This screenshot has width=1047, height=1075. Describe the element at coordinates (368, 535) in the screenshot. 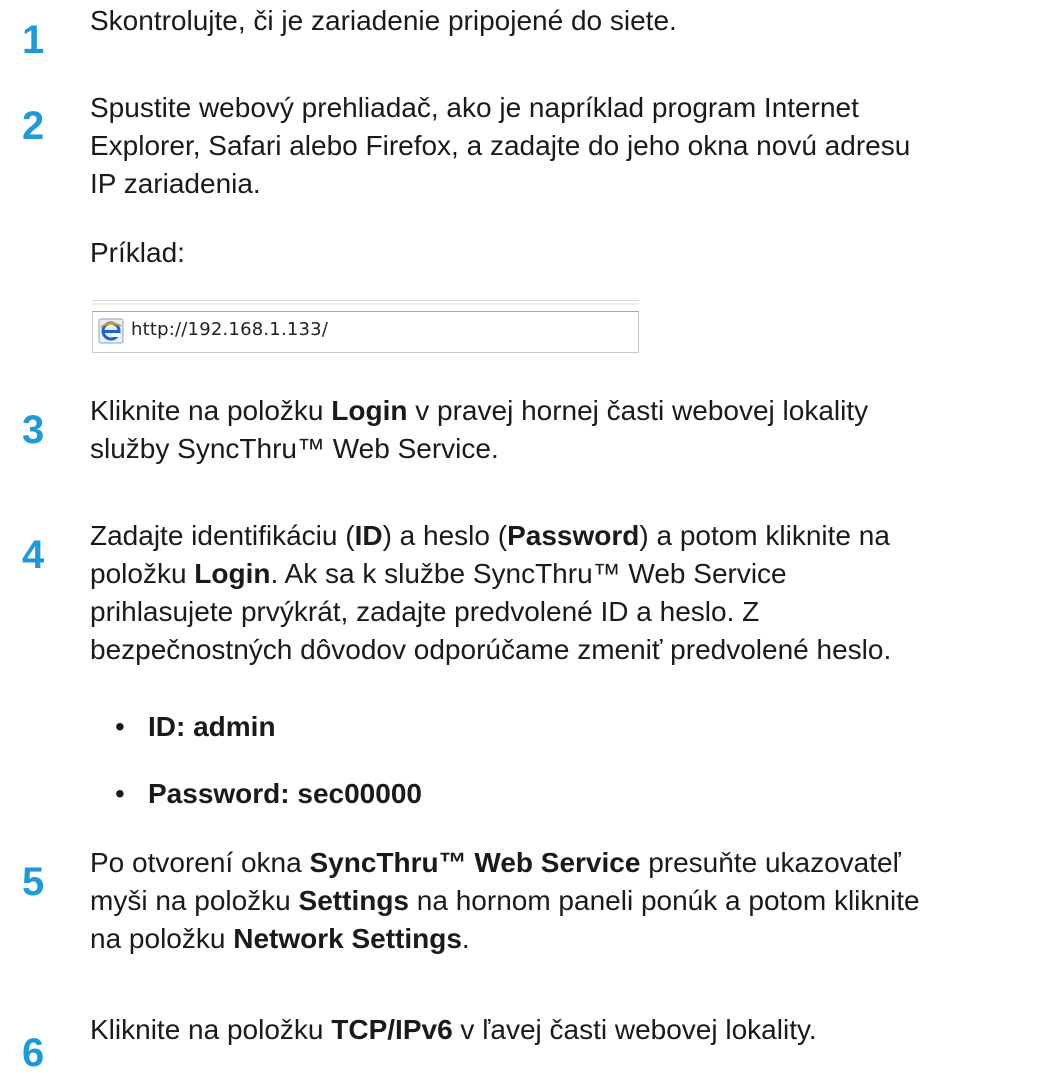

I see `step-4-bold-id: ID` at that location.